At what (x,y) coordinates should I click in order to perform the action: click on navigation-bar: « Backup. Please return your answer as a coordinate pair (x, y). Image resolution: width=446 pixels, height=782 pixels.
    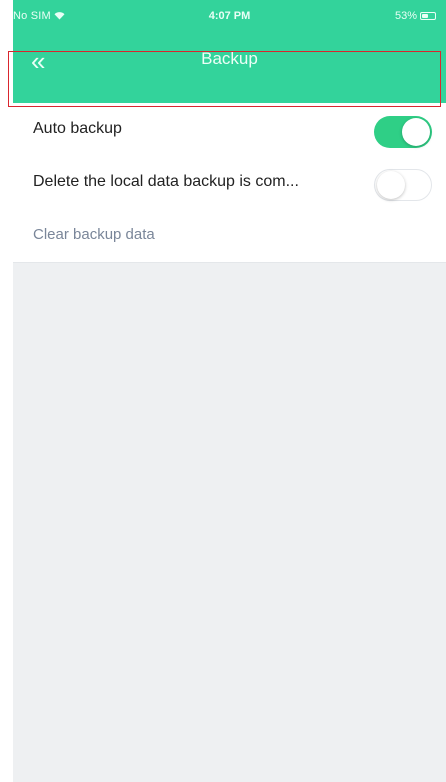
    Looking at the image, I should click on (229, 71).